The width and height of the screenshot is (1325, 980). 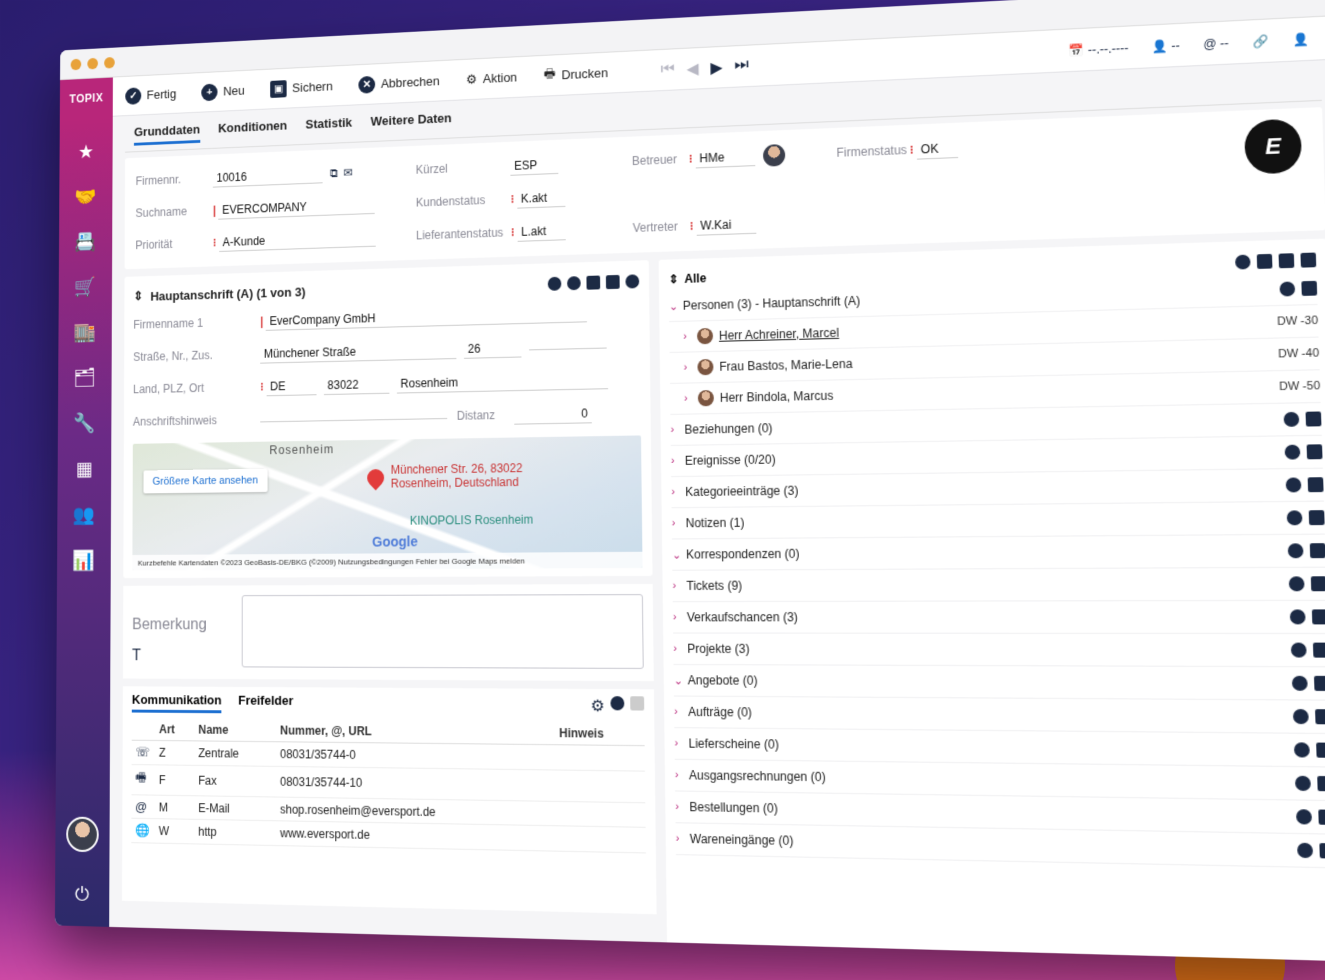 I want to click on user-status-2: @ --, so click(x=1216, y=43).